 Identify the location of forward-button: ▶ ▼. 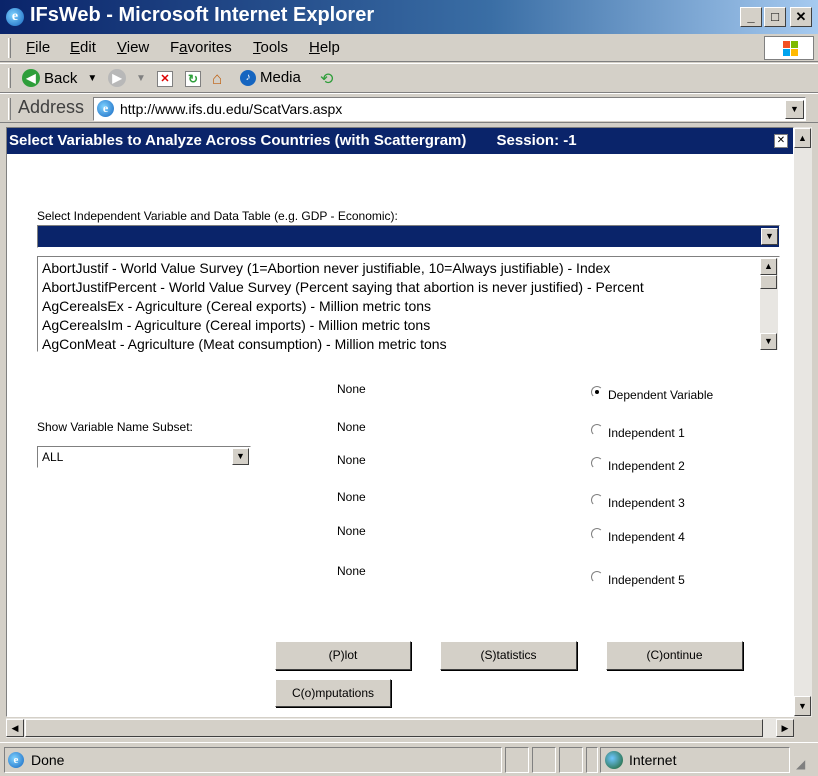
(127, 78).